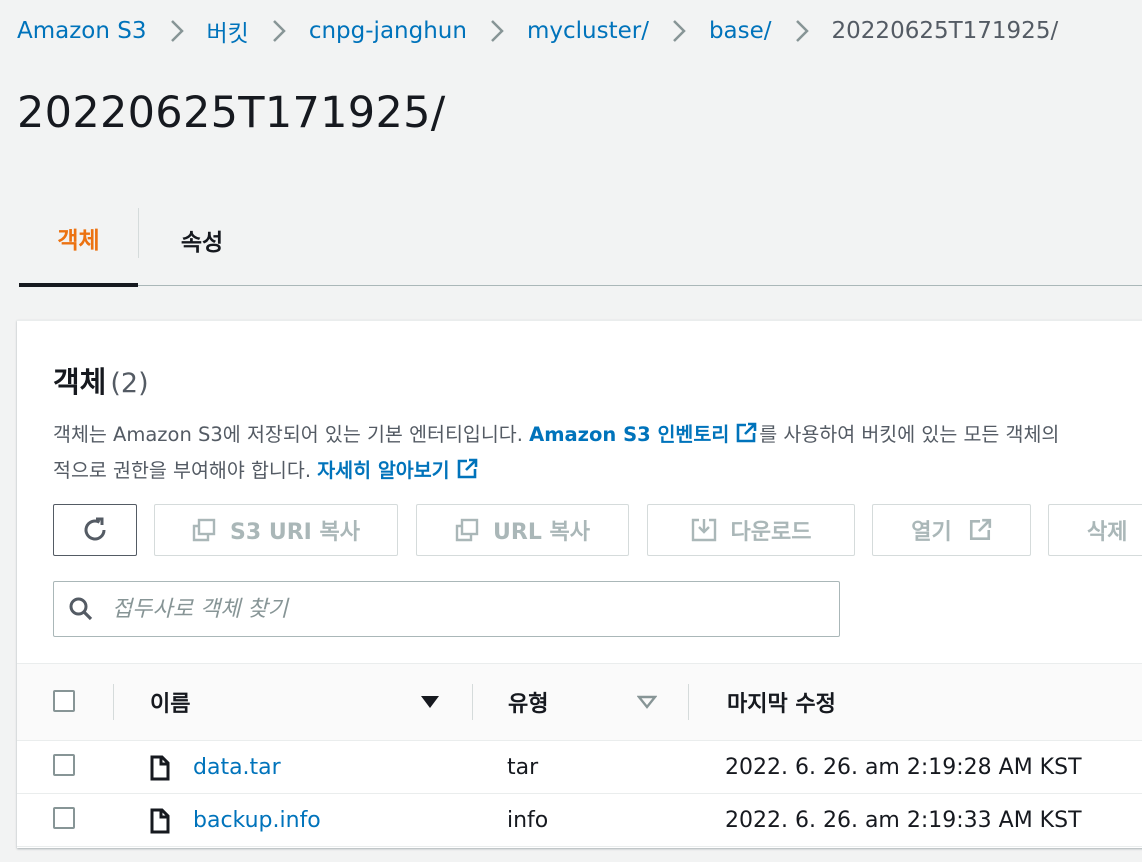 The image size is (1142, 862). What do you see at coordinates (903, 820) in the screenshot?
I see `object-last-modified: 2022. 6. 26. am 2:19:33 AM KST` at bounding box center [903, 820].